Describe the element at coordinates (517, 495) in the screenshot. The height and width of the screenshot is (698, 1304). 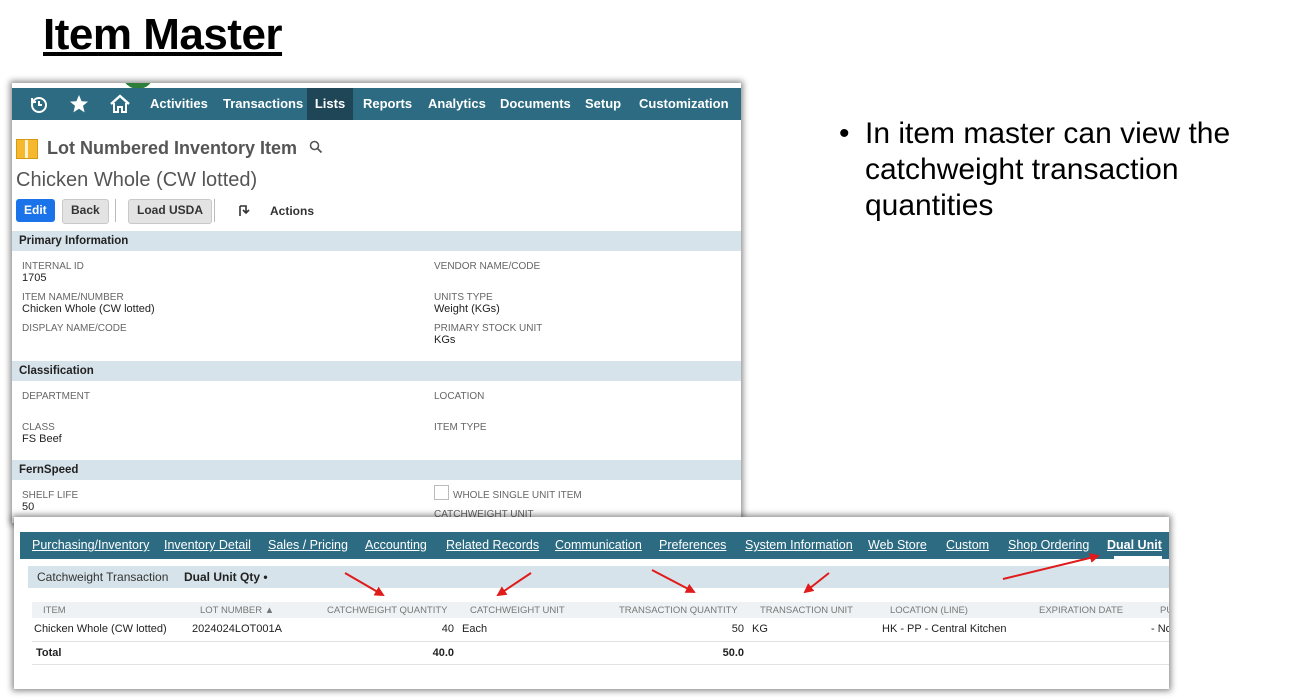
I see `whole-single-unit-label: WHOLE SINGLE UNIT ITEM` at that location.